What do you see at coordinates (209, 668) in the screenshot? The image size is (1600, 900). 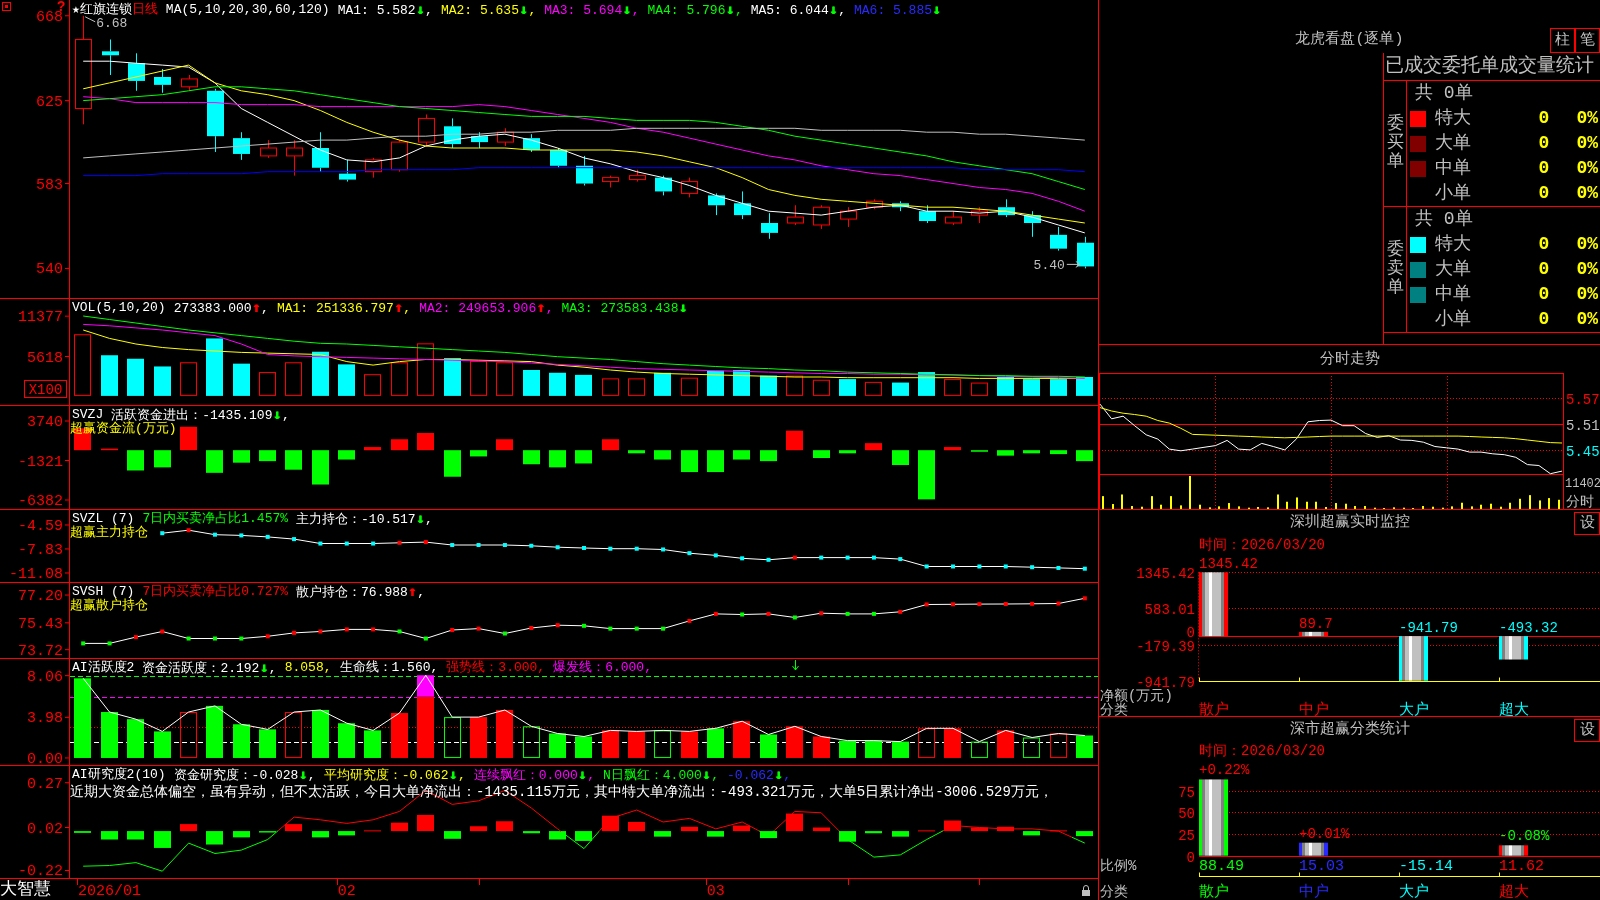 I see `indicator-readout: 资金活跃度：2.192↓,` at bounding box center [209, 668].